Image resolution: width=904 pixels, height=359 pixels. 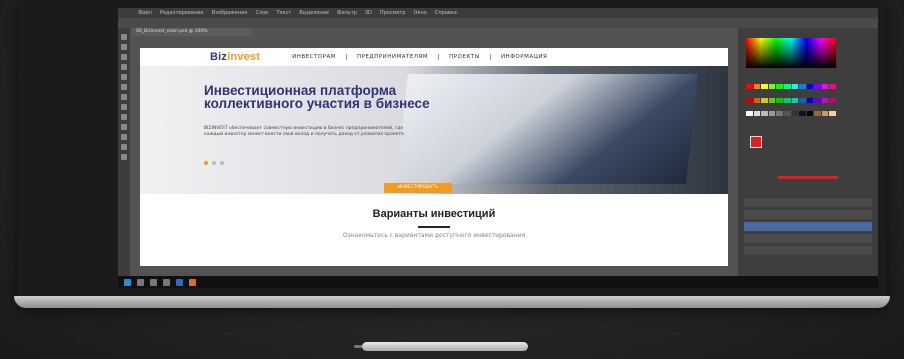 What do you see at coordinates (140, 282) in the screenshot?
I see `search-icon` at bounding box center [140, 282].